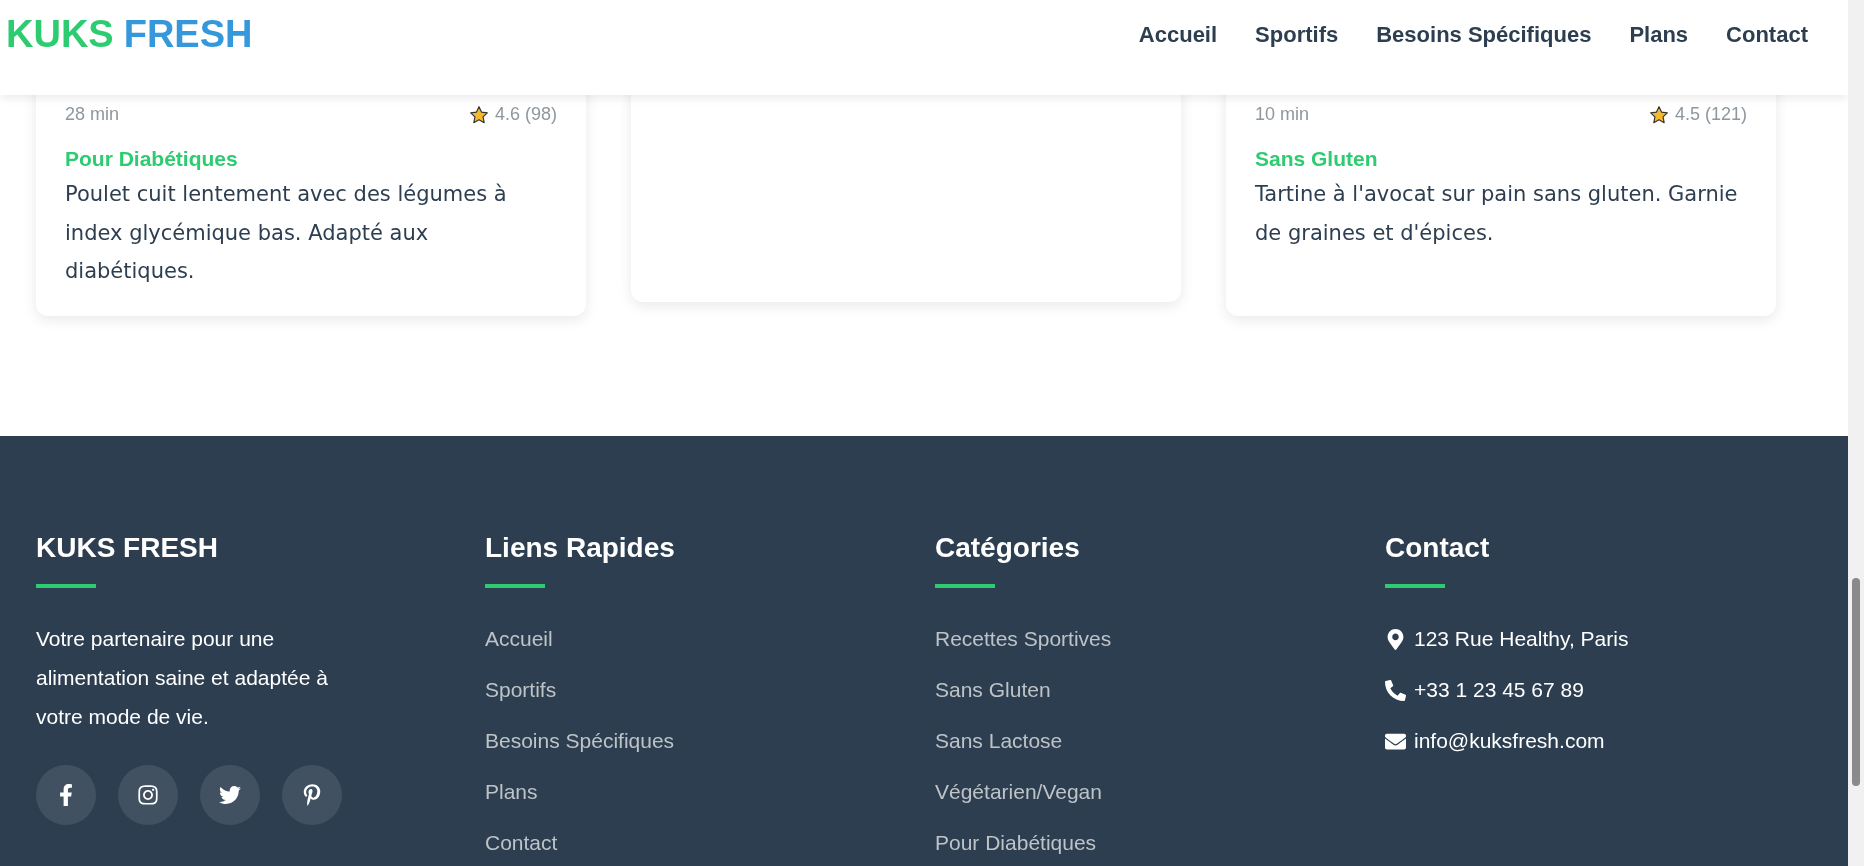 Image resolution: width=1864 pixels, height=866 pixels. I want to click on nav-link: Besoins Spécifiques, so click(1484, 34).